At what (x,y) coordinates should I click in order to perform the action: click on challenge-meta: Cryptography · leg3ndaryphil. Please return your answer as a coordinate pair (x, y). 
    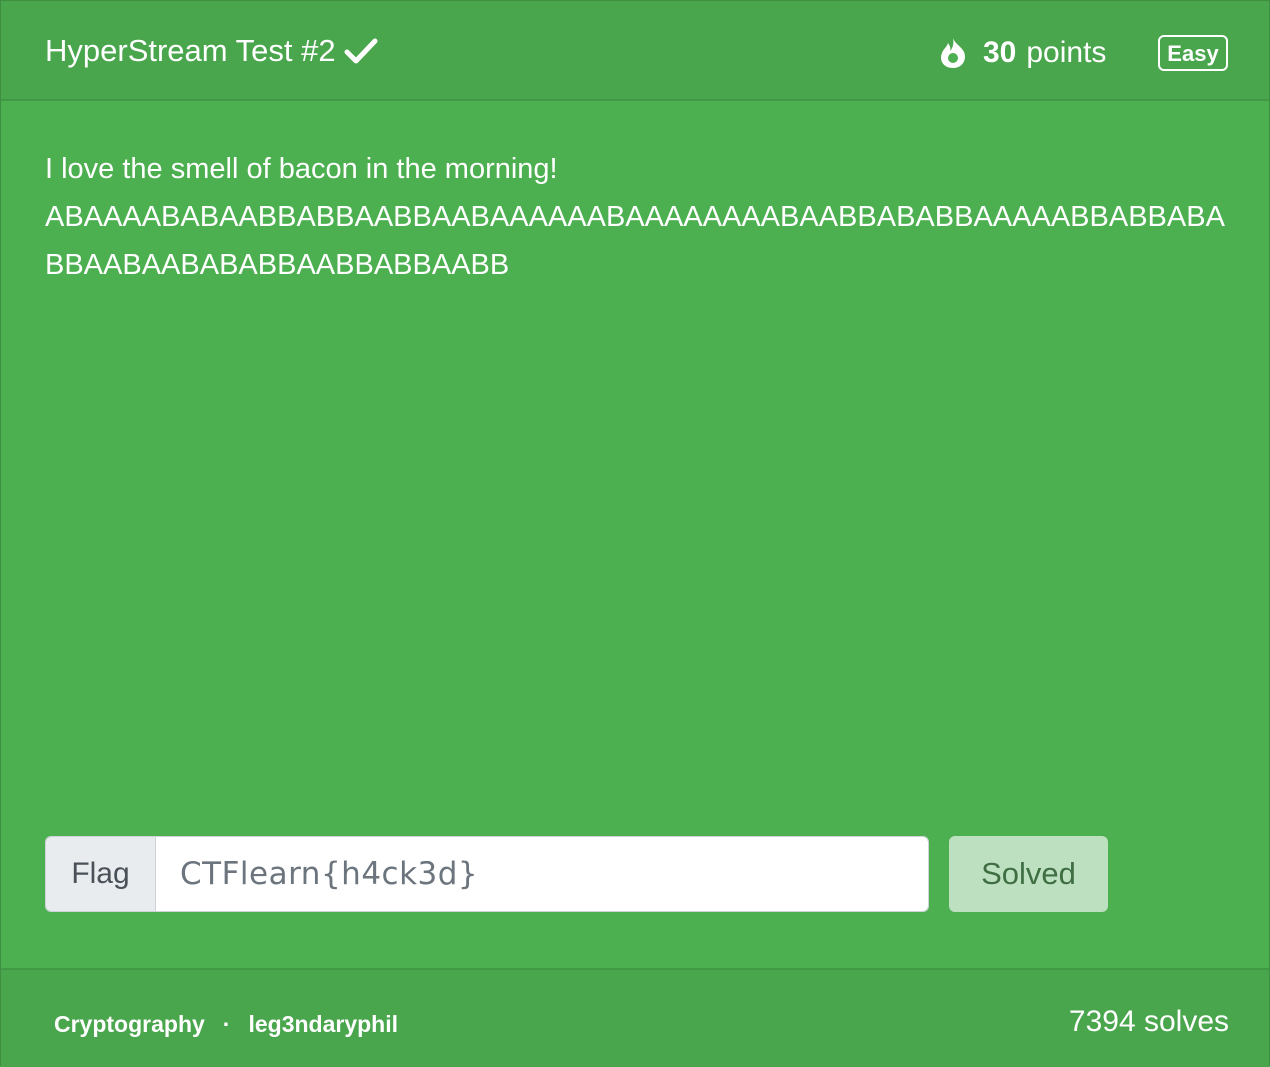
    Looking at the image, I should click on (226, 1024).